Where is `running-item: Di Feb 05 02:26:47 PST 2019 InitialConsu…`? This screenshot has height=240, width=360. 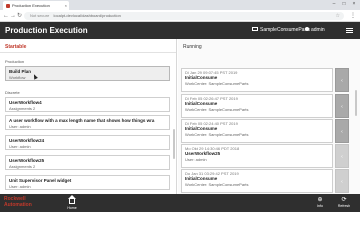 running-item: Di Feb 05 02:26:47 PST 2019 InitialConsu… is located at coordinates (257, 106).